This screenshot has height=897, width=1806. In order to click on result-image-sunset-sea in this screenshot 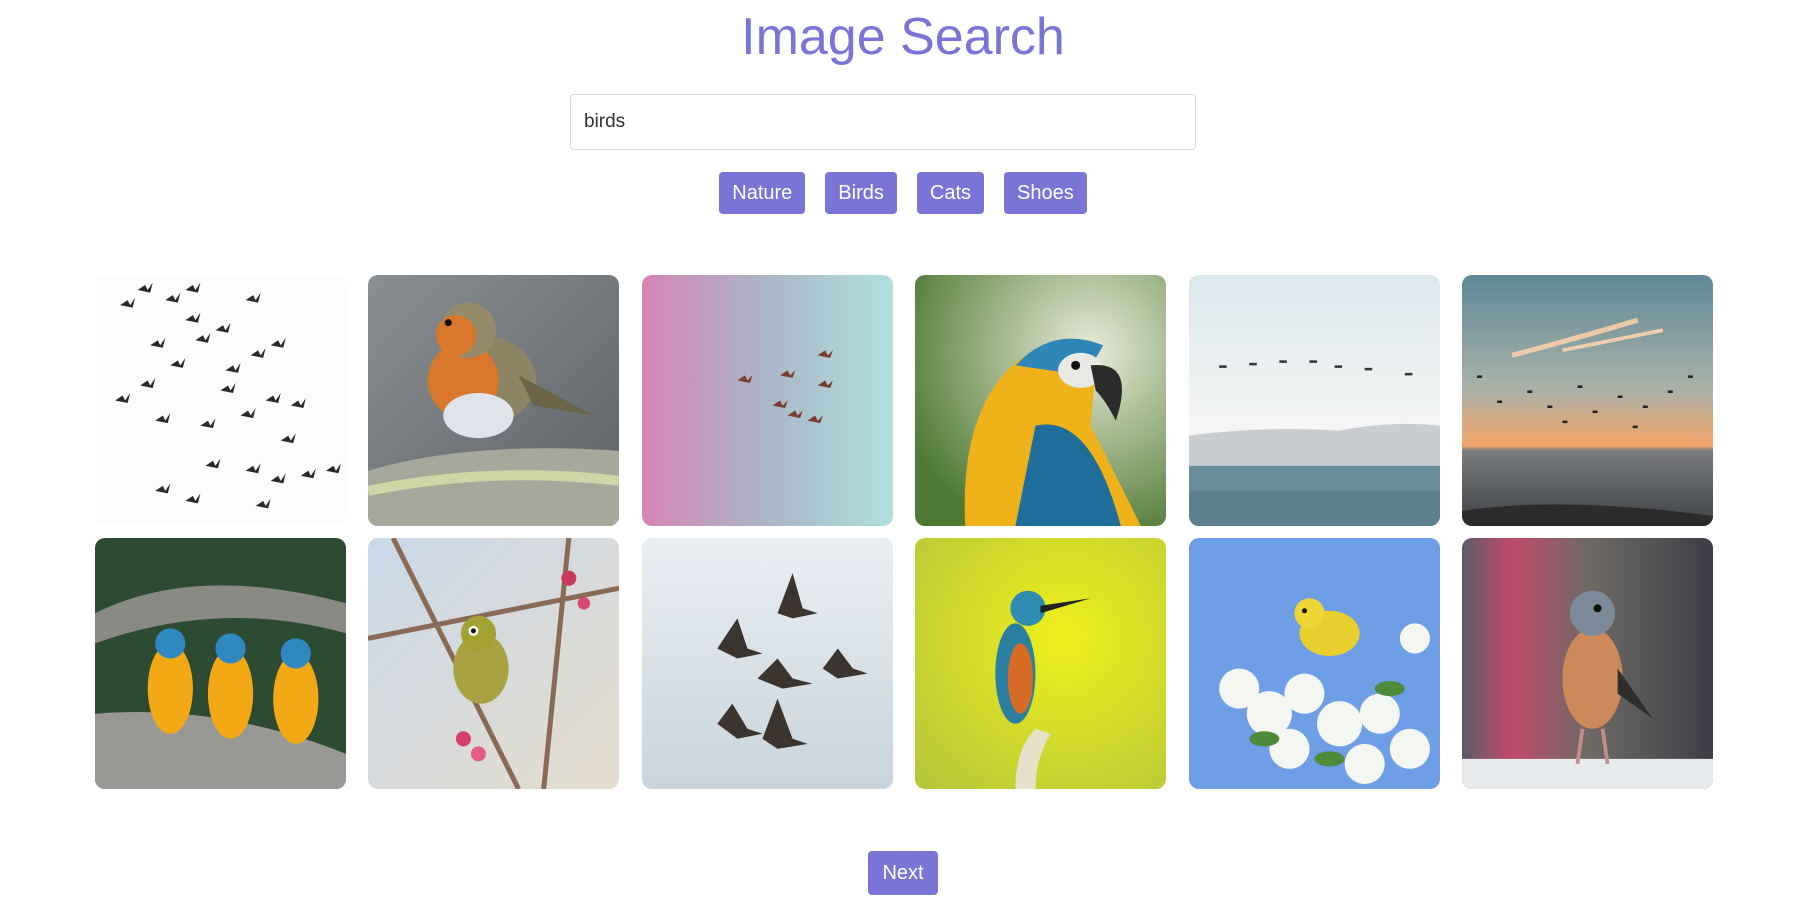, I will do `click(1587, 400)`.